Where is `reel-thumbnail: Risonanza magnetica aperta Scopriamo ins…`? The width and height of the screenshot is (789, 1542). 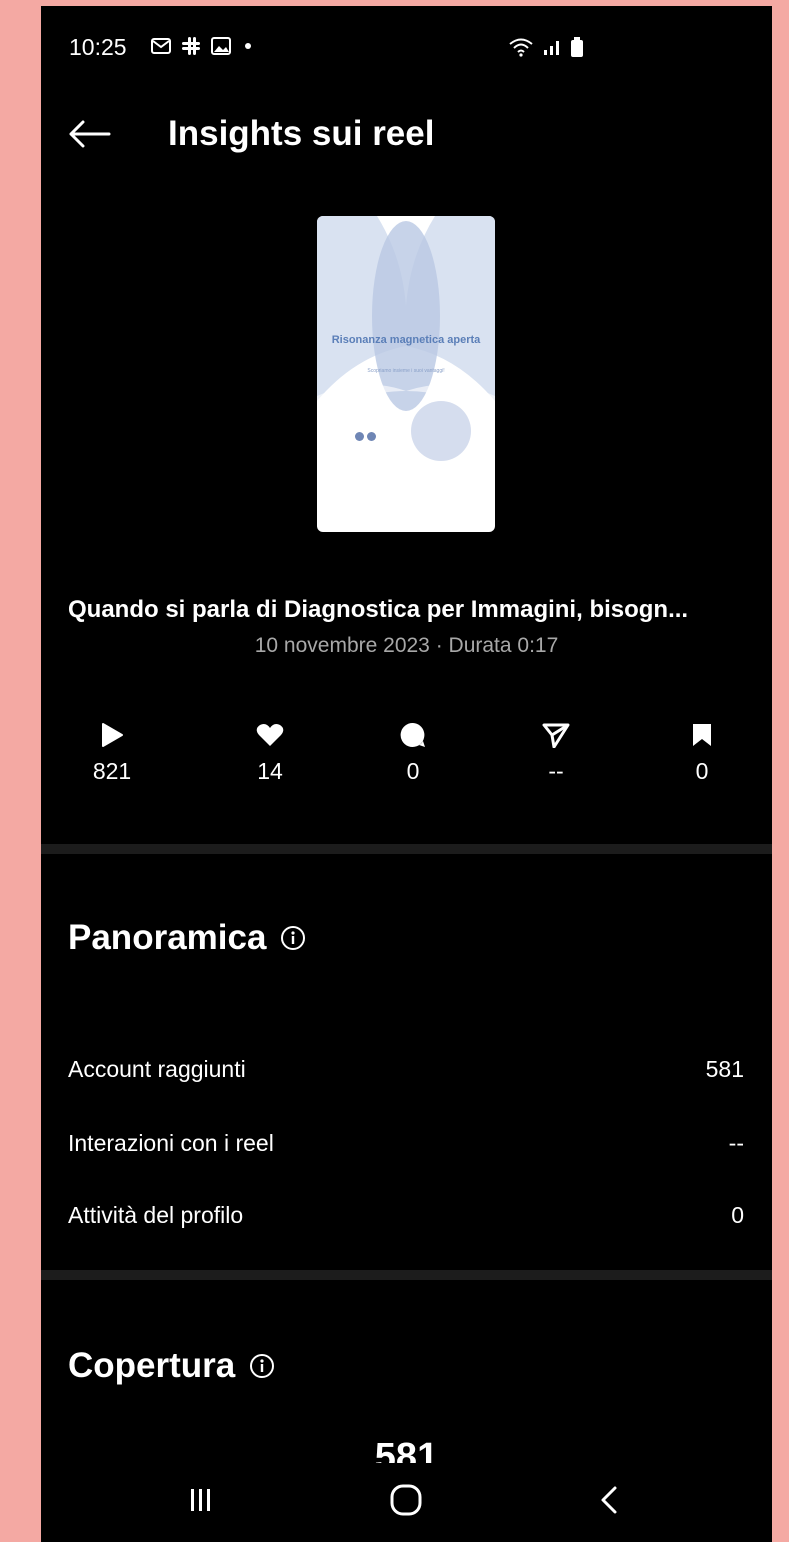 reel-thumbnail: Risonanza magnetica aperta Scopriamo ins… is located at coordinates (406, 374).